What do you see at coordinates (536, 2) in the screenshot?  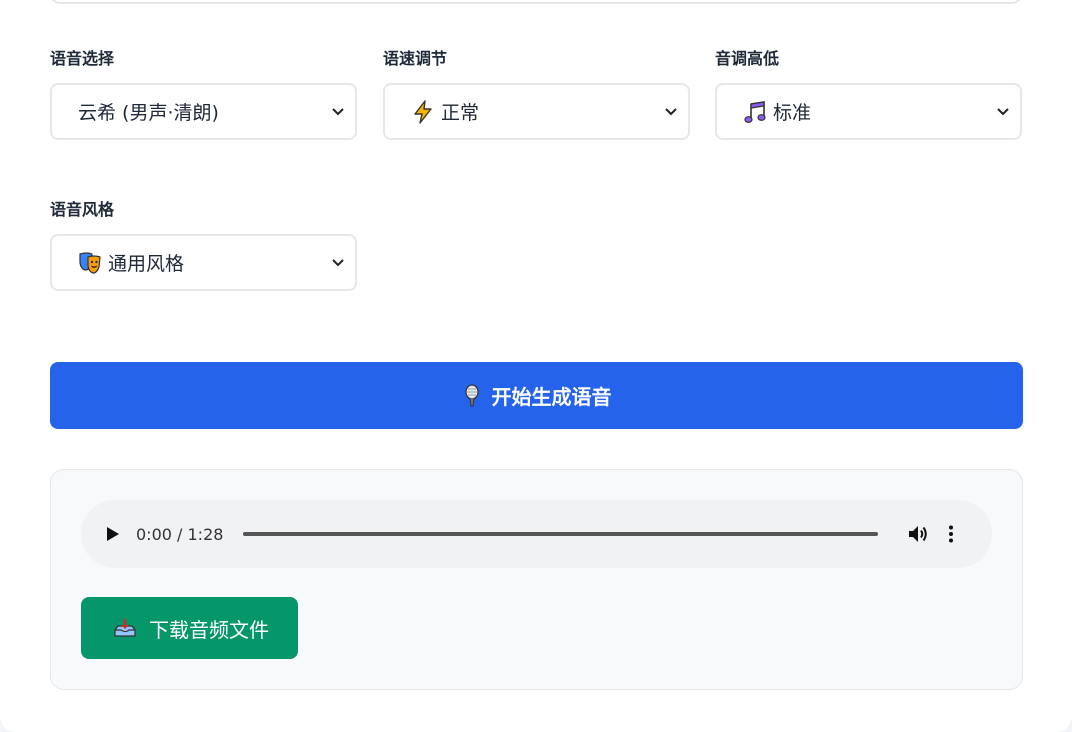 I see `text-input-area: ⁄⁄` at bounding box center [536, 2].